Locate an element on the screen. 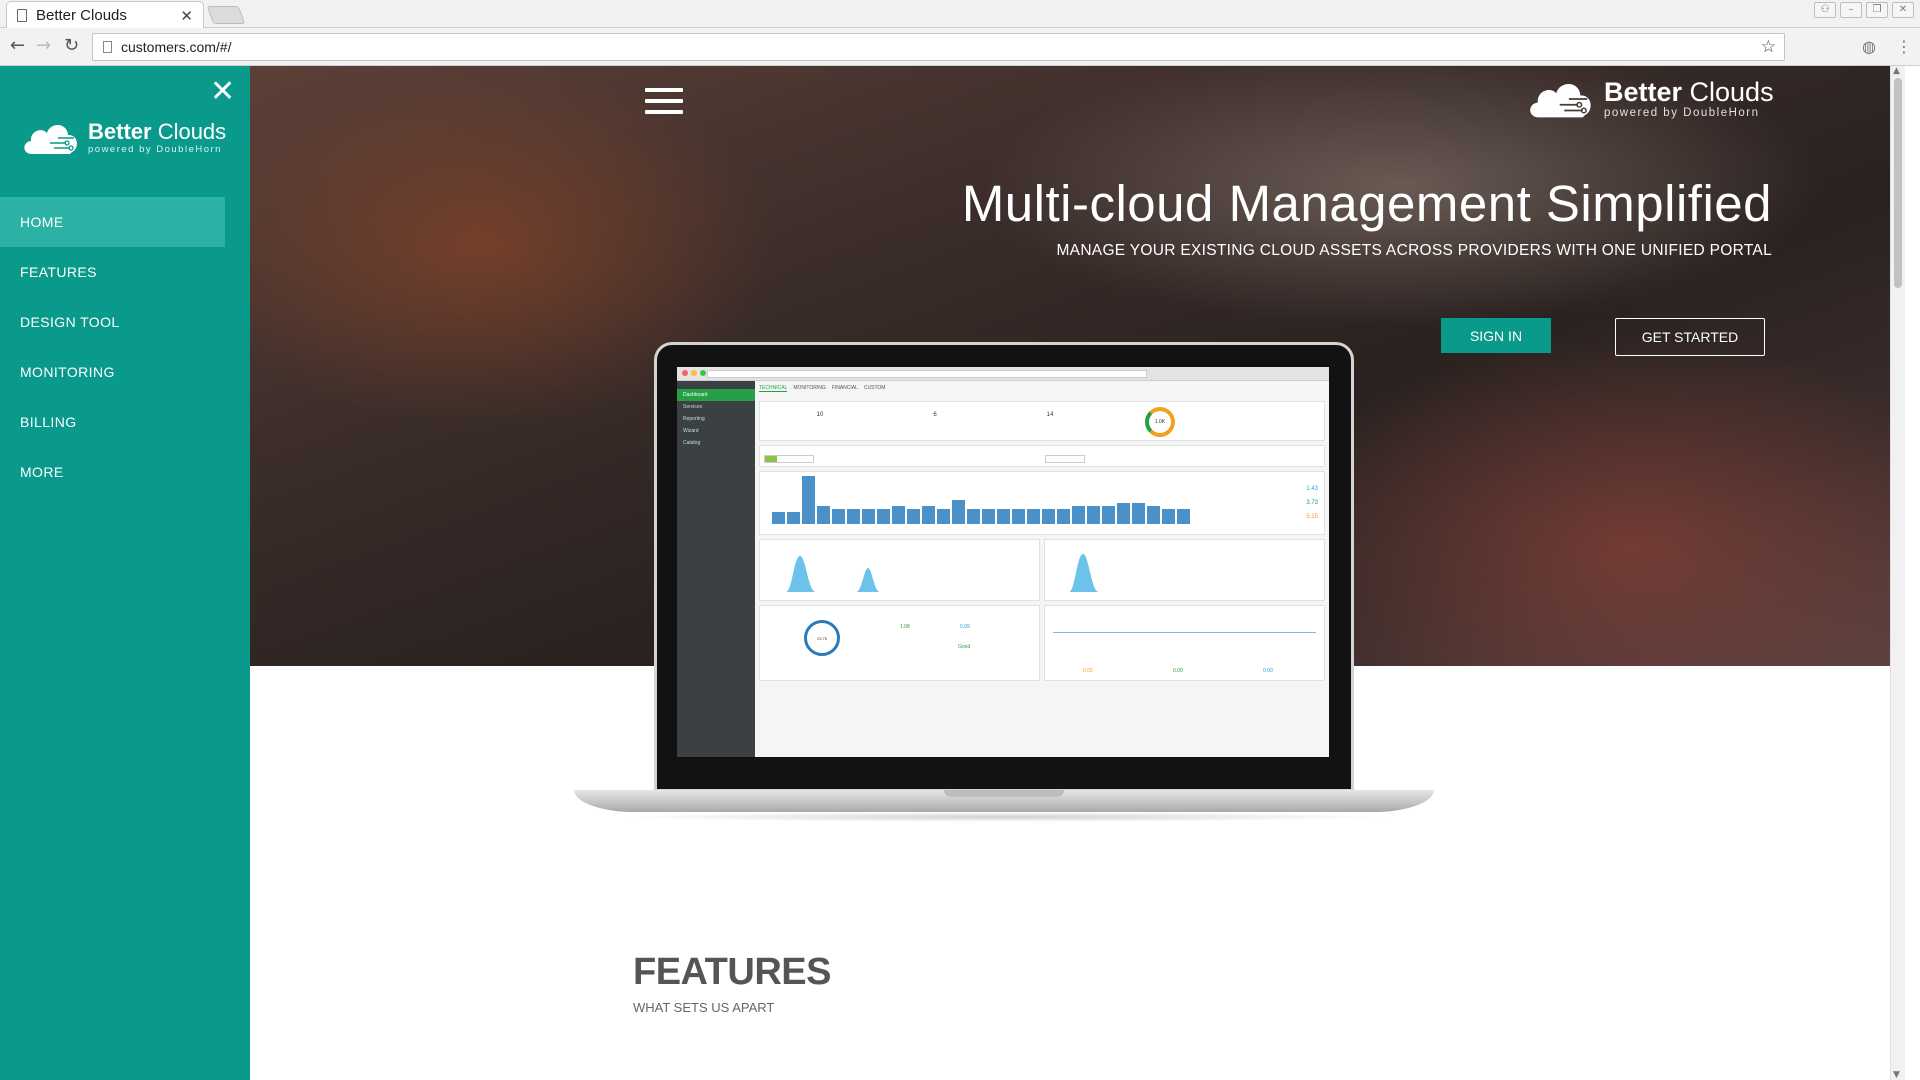 The width and height of the screenshot is (1920, 1080). screenshot-tab: CUSTOM is located at coordinates (874, 388).